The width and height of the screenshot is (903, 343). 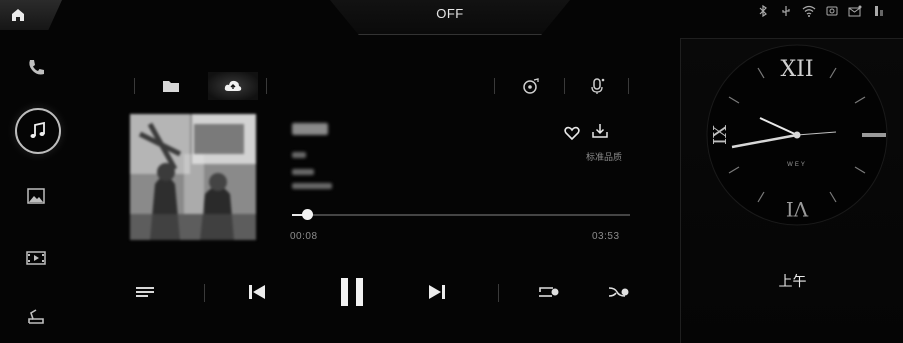 I want to click on progress-track, so click(x=461, y=215).